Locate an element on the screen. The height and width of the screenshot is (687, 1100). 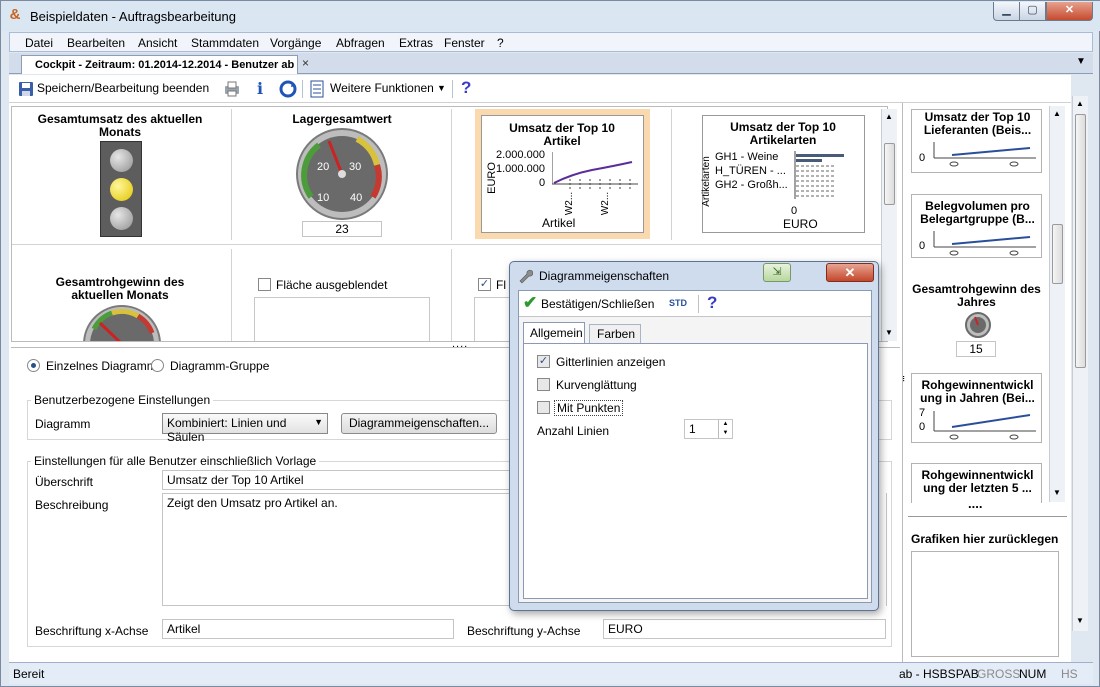
more-functions-button: Weitere Funktionen is located at coordinates (382, 88).